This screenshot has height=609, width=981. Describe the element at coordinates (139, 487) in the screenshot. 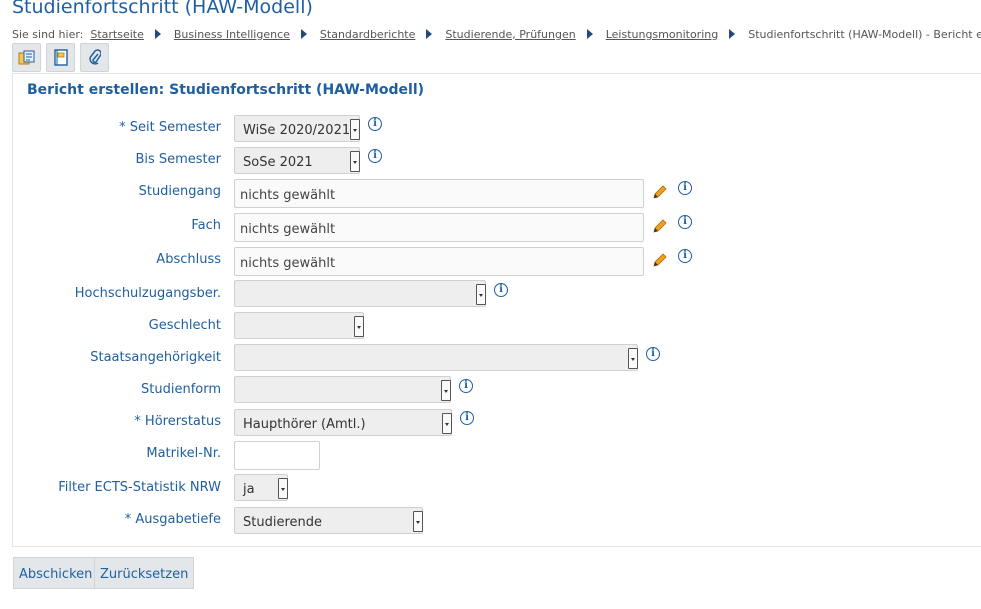

I see `filter-ects-label: Filter ECTS-Statistik NRW` at that location.